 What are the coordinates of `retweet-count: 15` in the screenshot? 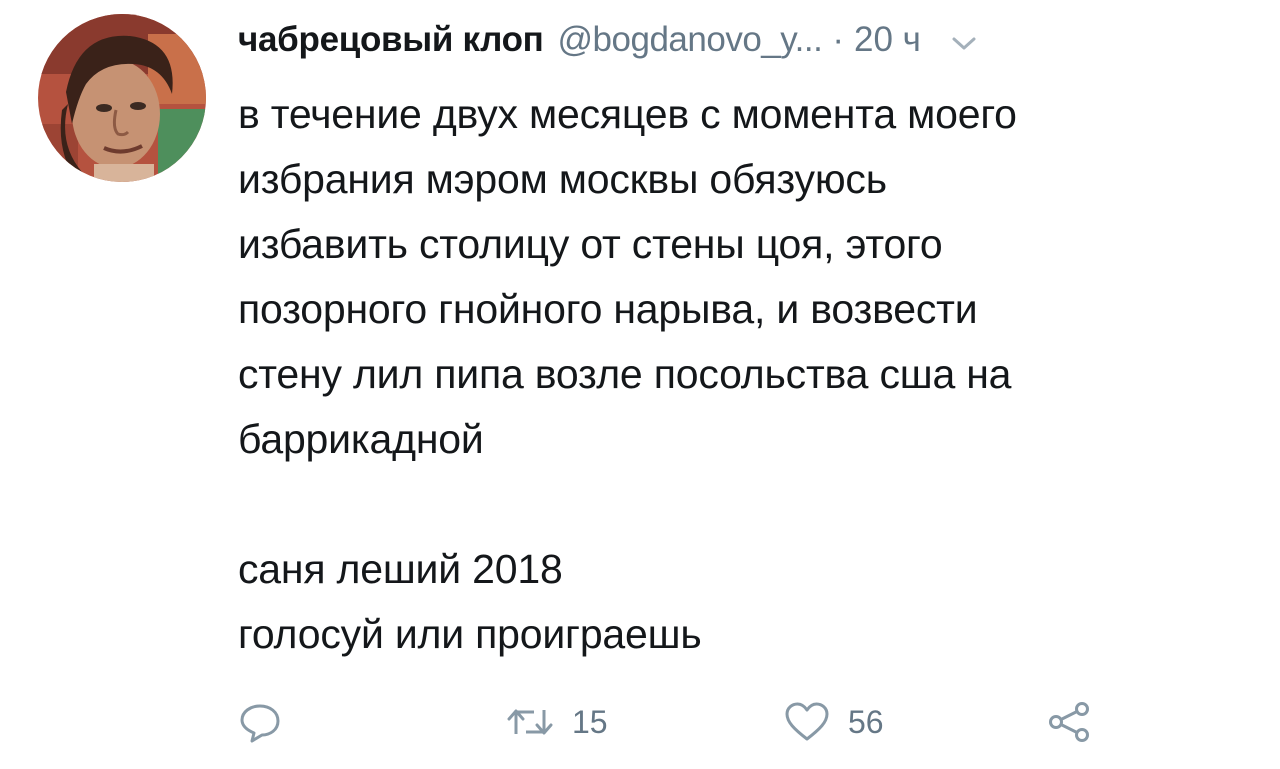 It's located at (590, 721).